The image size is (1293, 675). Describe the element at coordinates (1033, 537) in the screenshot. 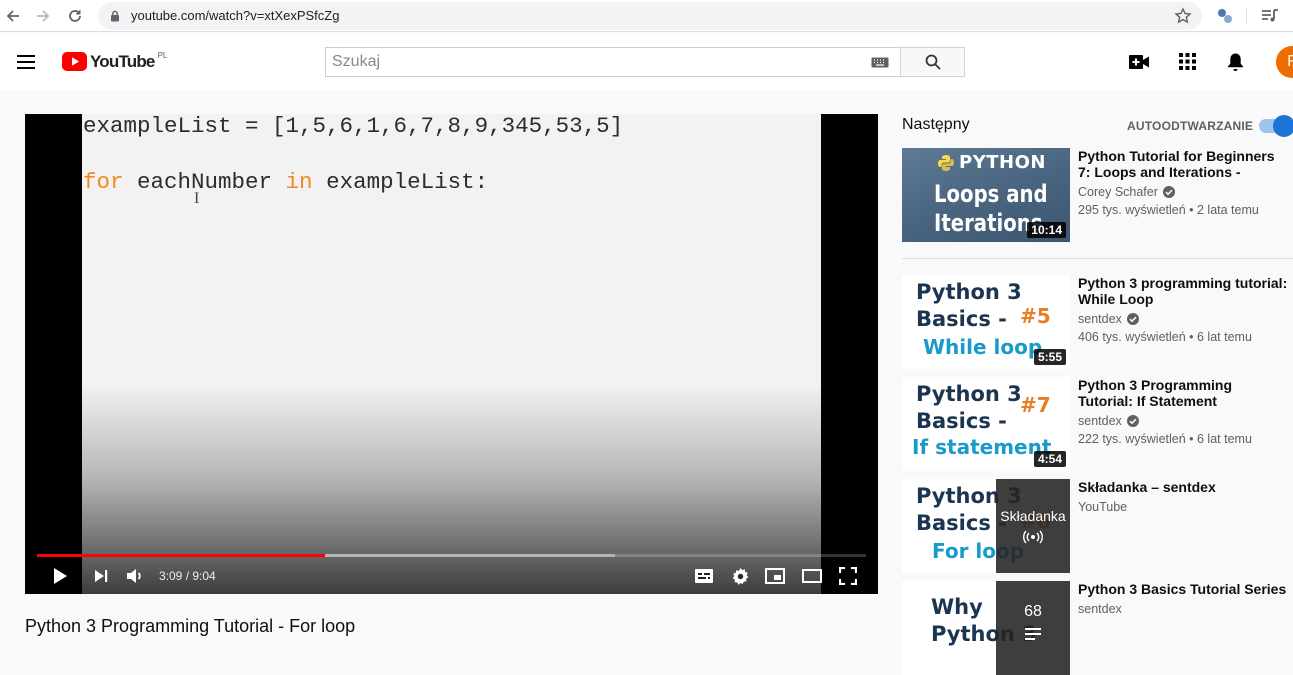

I see `mix-radio-icon` at that location.